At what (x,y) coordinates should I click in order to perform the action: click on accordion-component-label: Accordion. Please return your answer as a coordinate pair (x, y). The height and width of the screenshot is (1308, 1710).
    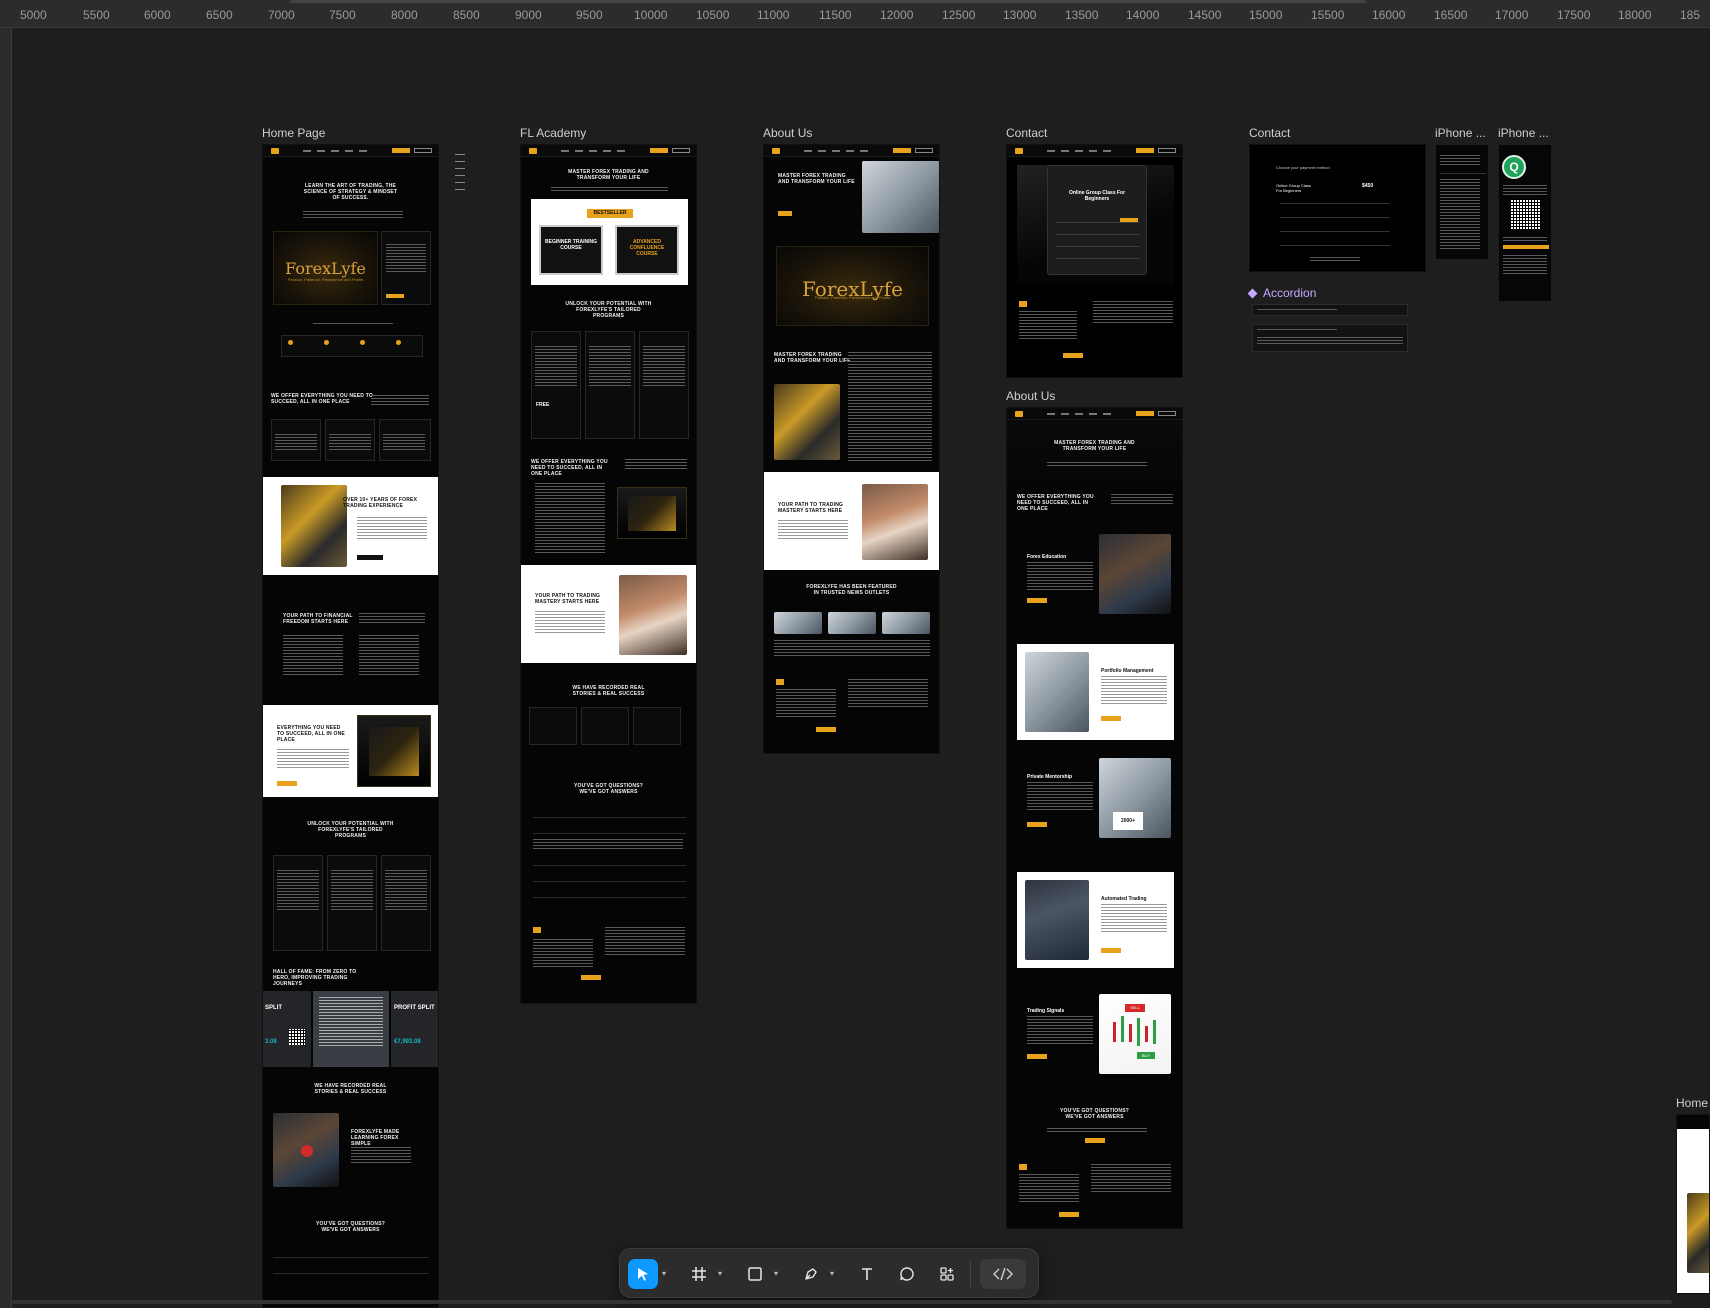
    Looking at the image, I should click on (1281, 293).